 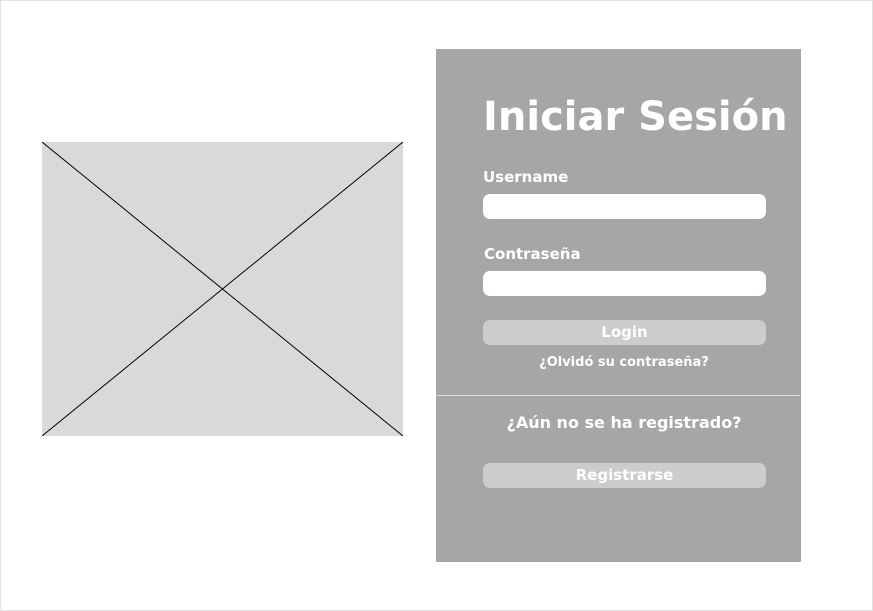 I want to click on password-label: Contraseña, so click(x=532, y=254).